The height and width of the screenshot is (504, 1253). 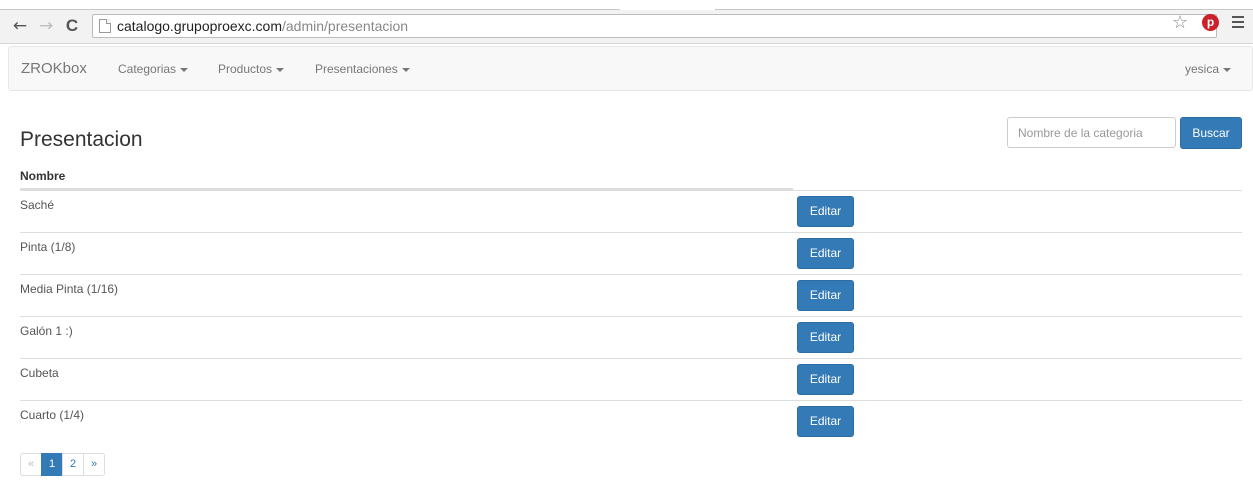 I want to click on url-domain: catalogo.grupoproexc.com, so click(x=199, y=26).